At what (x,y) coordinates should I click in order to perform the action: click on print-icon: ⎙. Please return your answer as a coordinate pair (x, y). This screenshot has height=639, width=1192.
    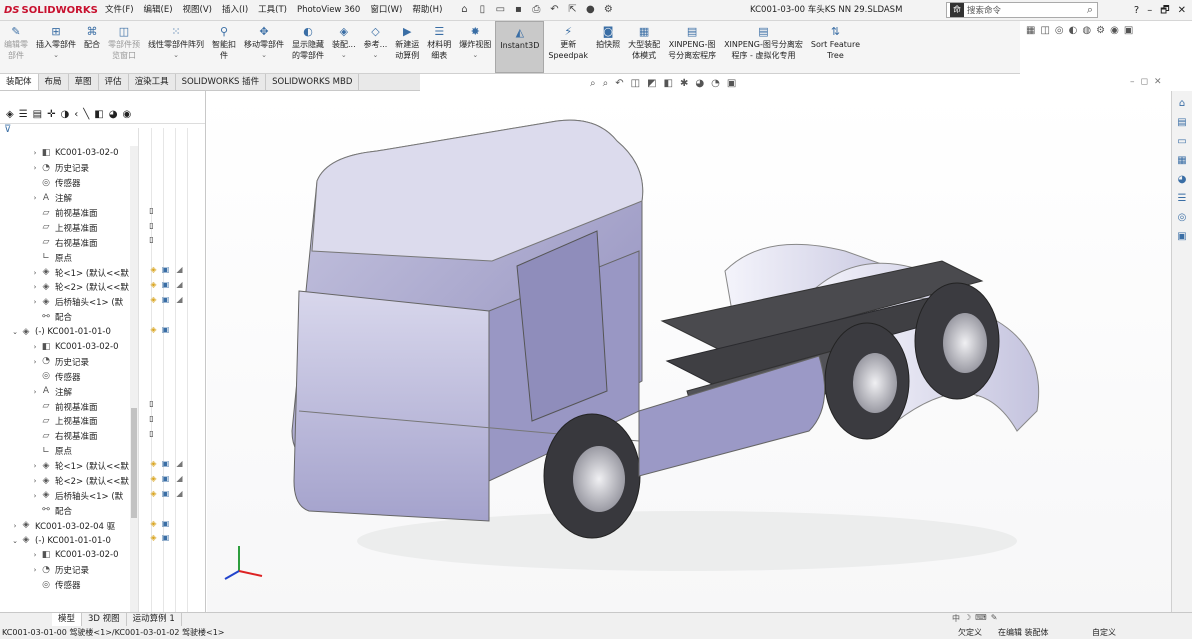
    Looking at the image, I should click on (536, 10).